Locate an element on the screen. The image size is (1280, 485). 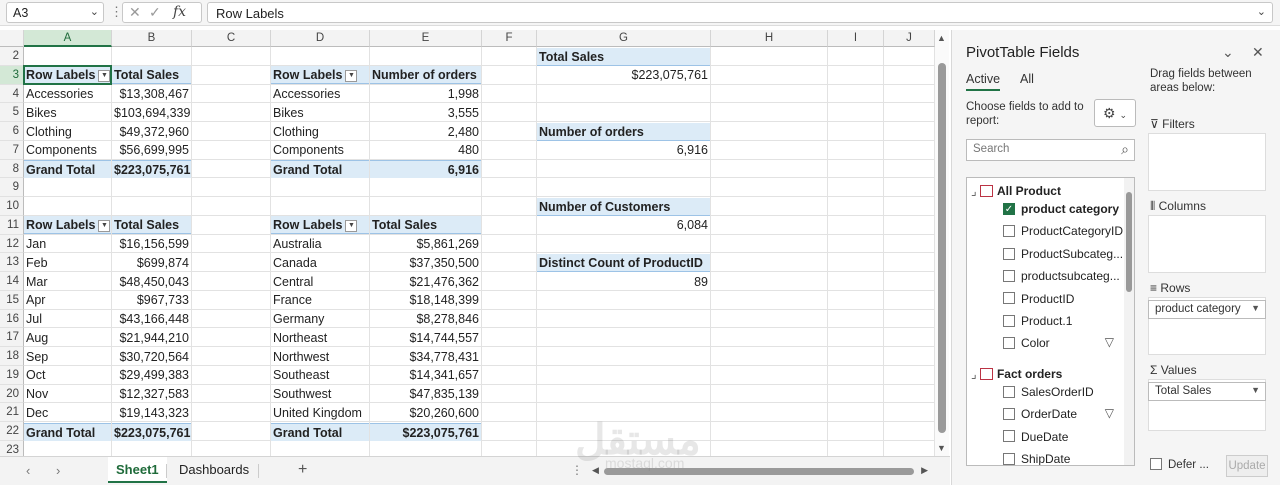
prev-sheet-icon: ‹ is located at coordinates (28, 470).